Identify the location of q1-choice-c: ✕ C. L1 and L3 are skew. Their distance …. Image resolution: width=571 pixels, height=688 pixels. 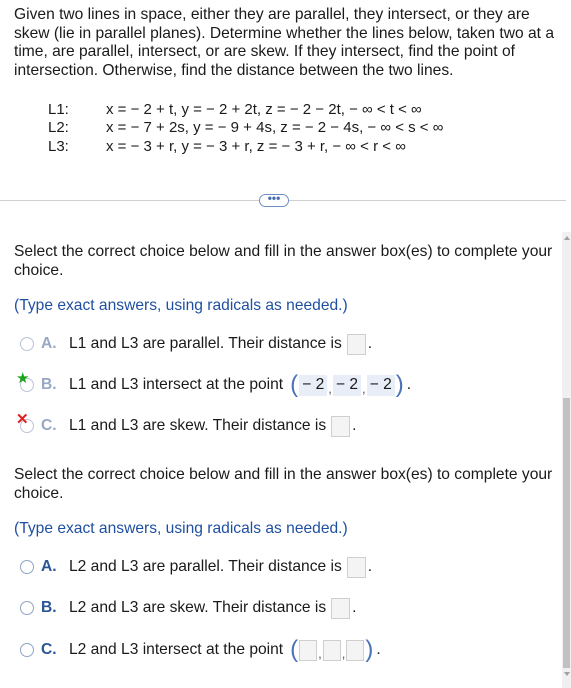
(186, 425).